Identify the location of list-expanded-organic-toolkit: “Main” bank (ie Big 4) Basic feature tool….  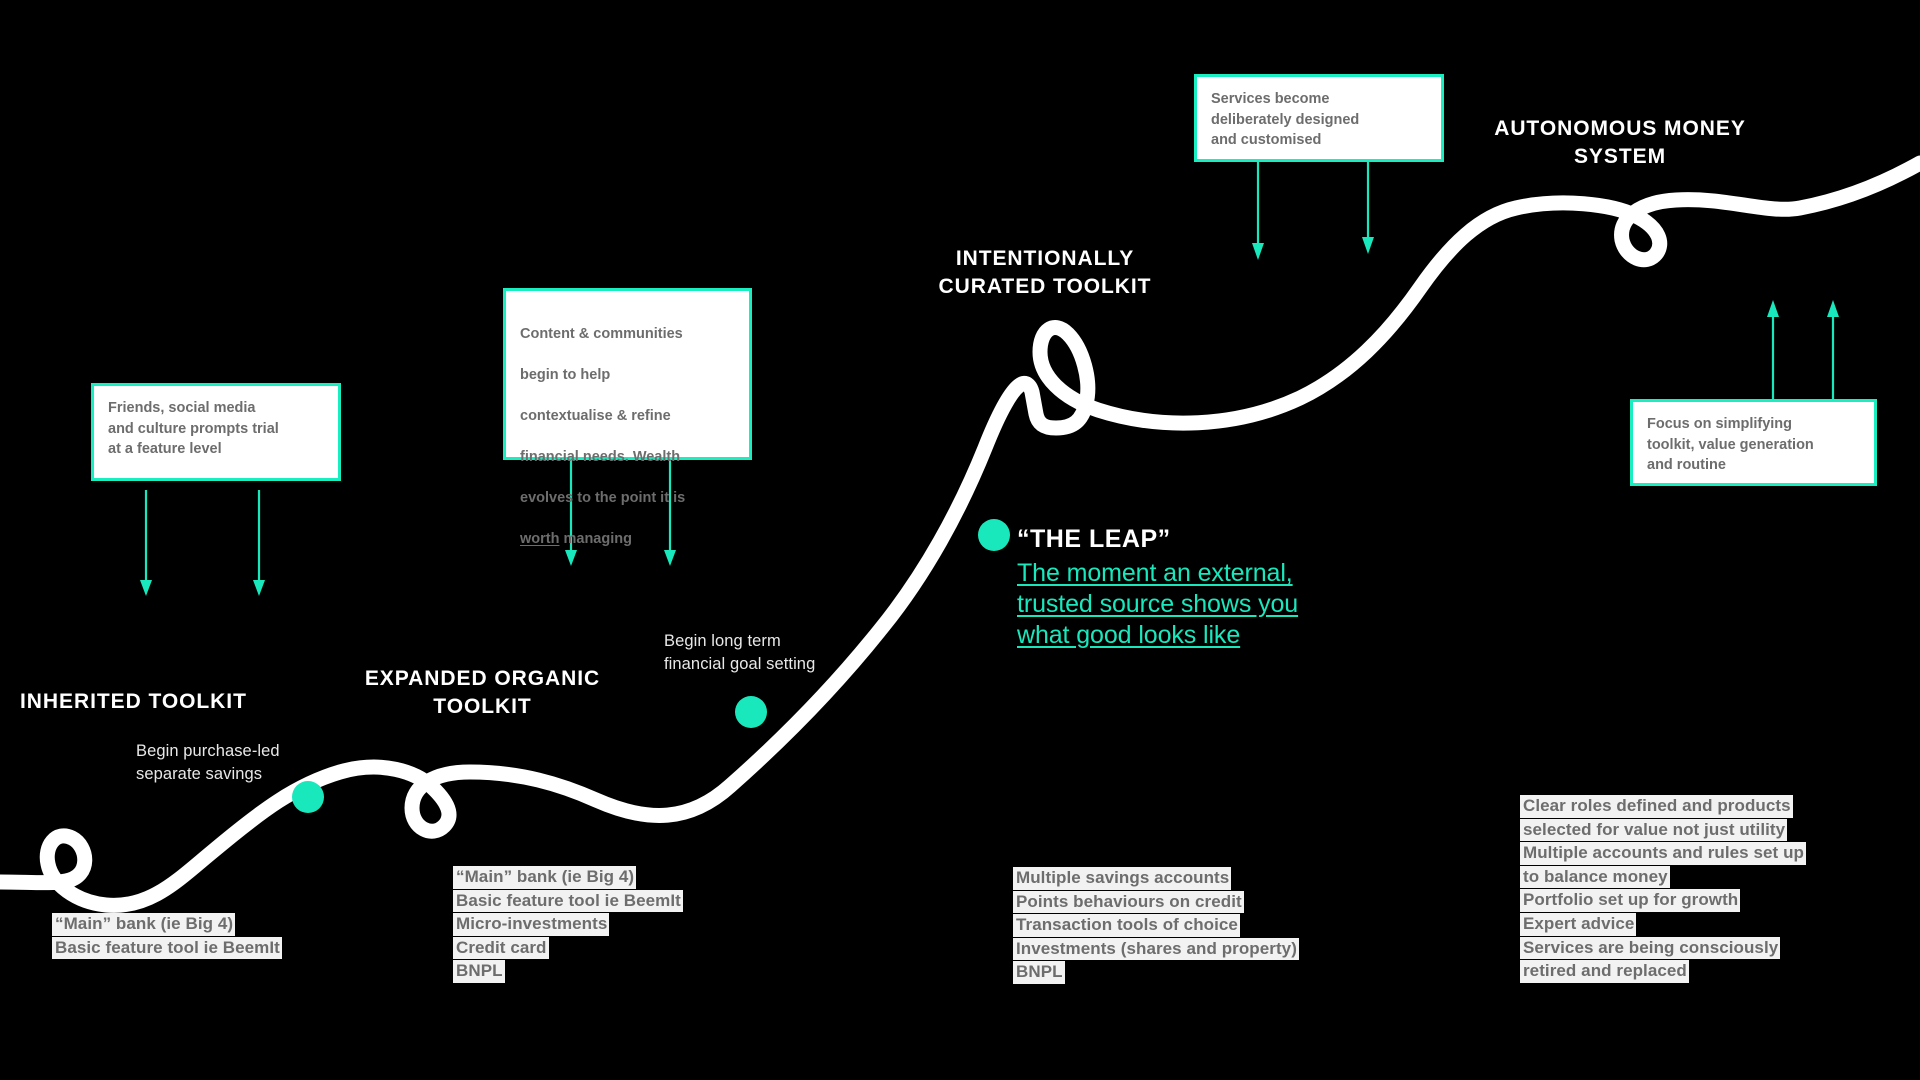
(568, 925).